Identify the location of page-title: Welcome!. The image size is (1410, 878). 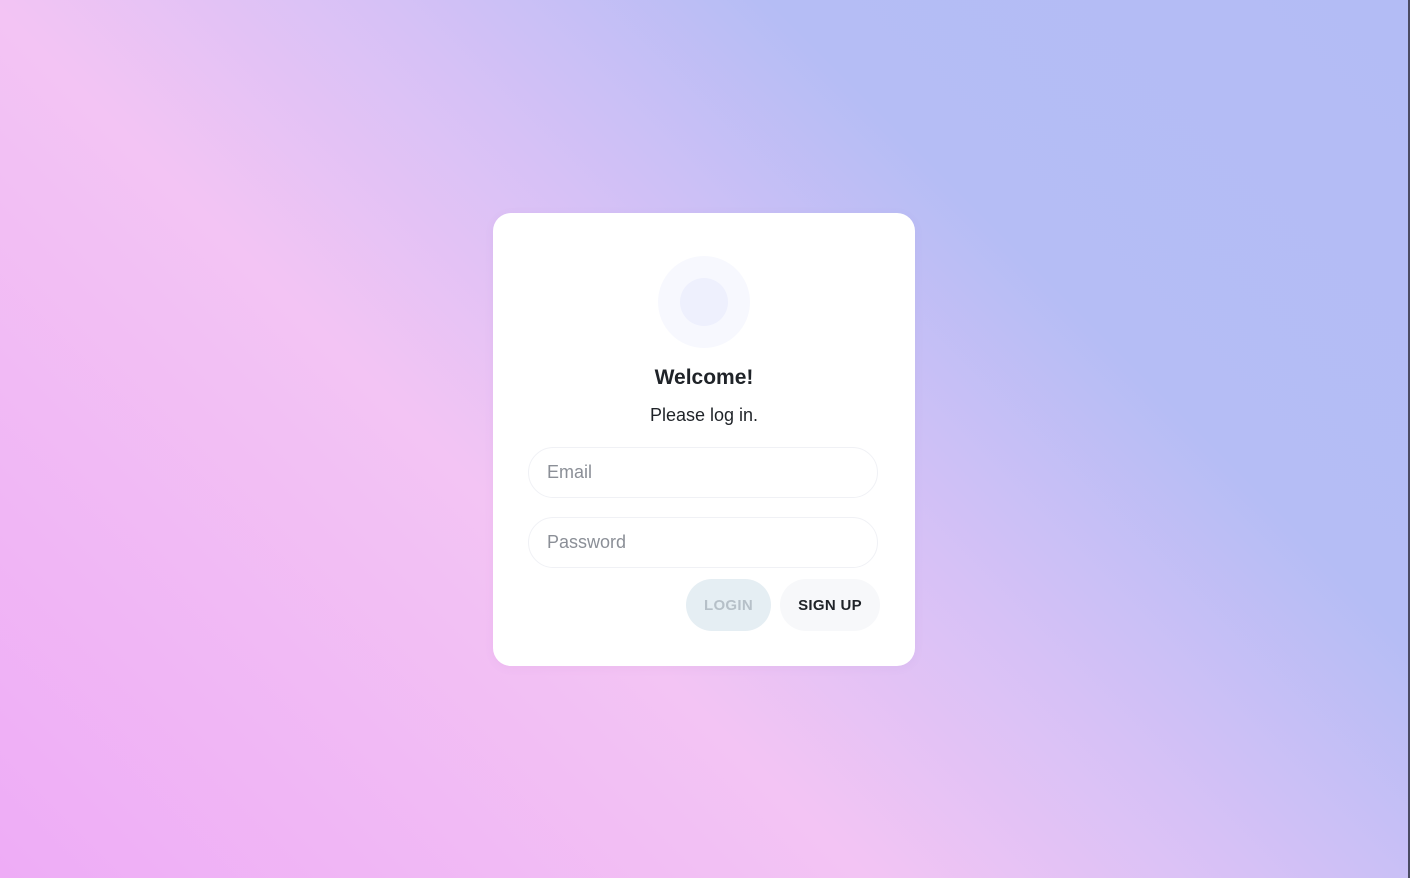
(704, 377).